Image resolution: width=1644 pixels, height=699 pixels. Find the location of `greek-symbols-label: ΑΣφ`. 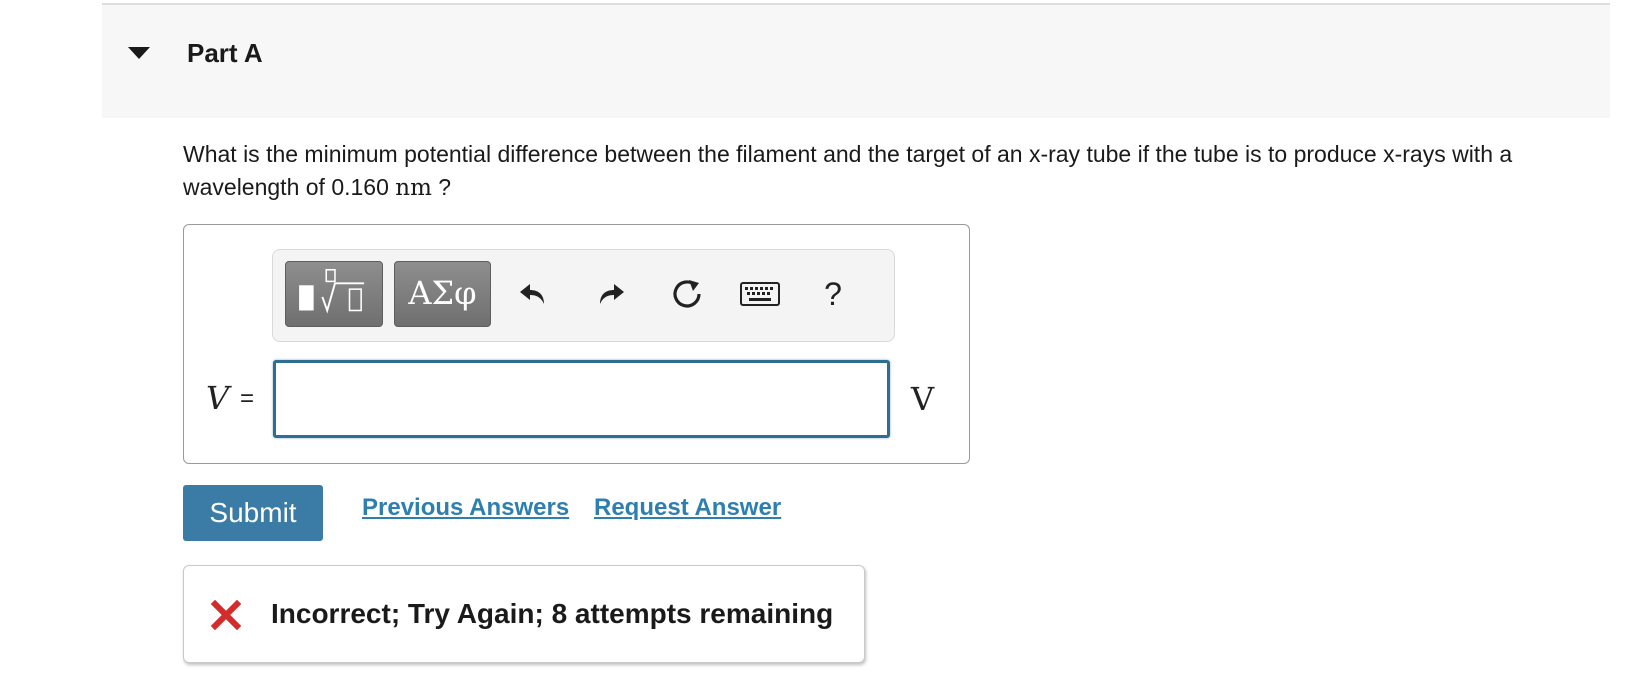

greek-symbols-label: ΑΣφ is located at coordinates (442, 293).